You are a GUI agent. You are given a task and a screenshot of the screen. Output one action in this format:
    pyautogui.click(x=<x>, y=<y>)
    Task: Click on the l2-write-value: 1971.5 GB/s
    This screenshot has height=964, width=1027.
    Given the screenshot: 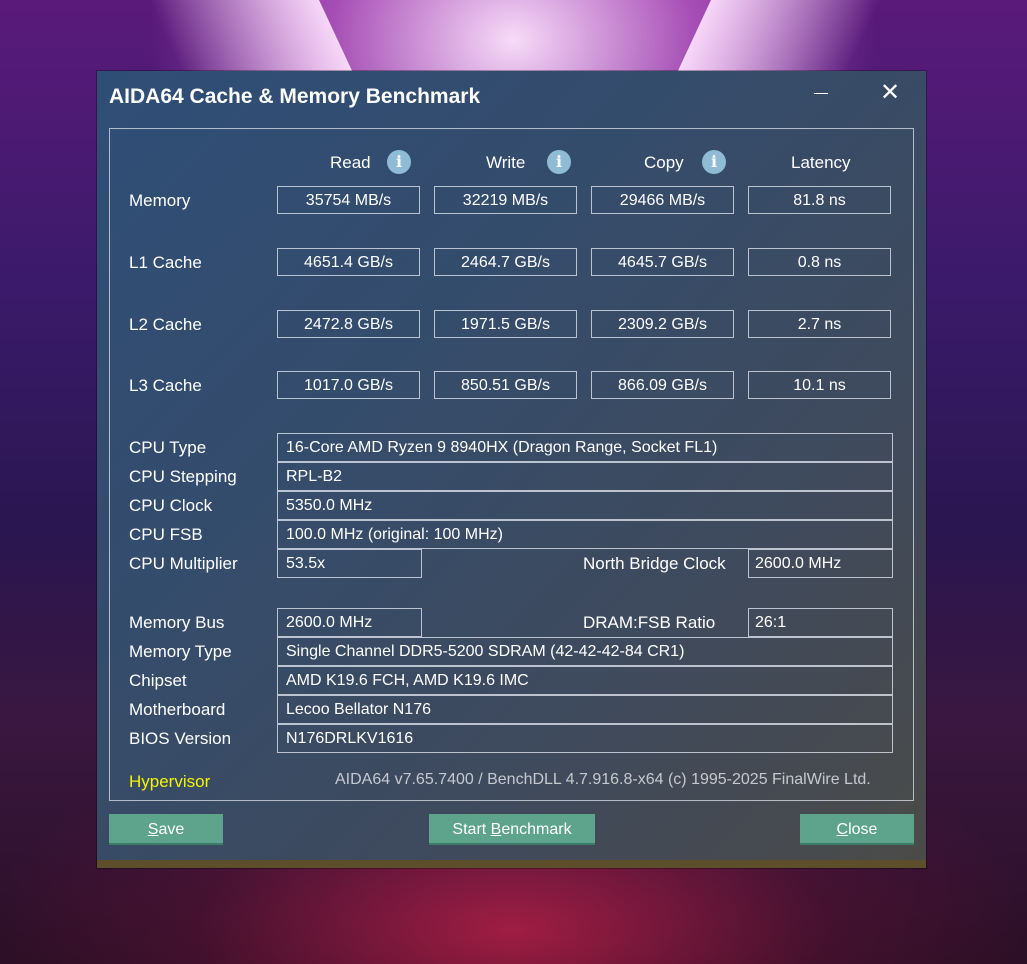 What is the action you would take?
    pyautogui.click(x=505, y=324)
    